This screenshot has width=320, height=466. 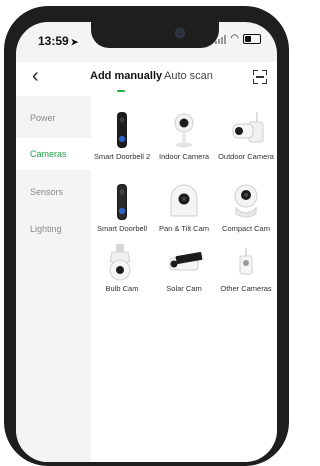 I want to click on product-indoor-camera: Indoor Camera, so click(x=184, y=136).